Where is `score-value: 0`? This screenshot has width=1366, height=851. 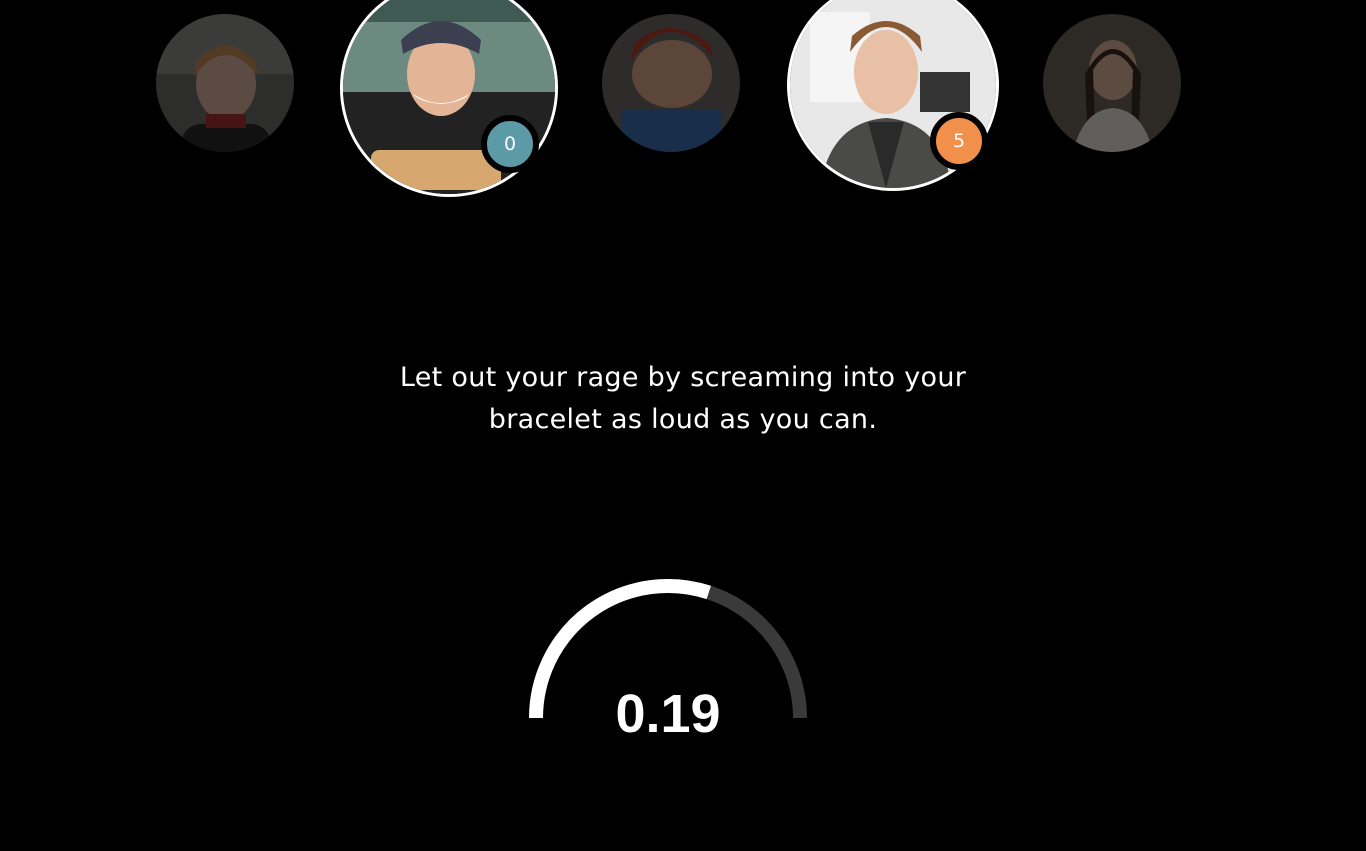
score-value: 0 is located at coordinates (510, 144).